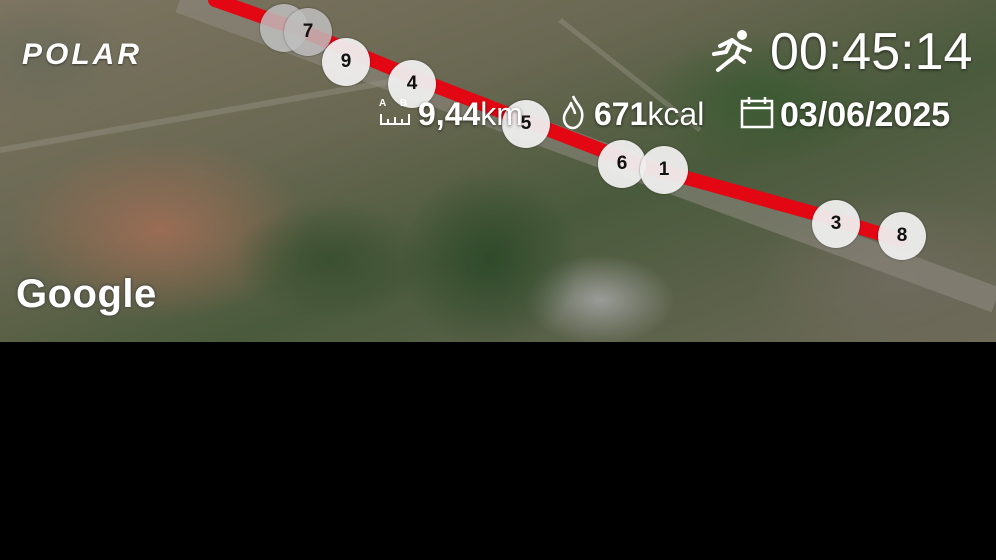  Describe the element at coordinates (649, 114) in the screenshot. I see `calories-value: 671kcal` at that location.